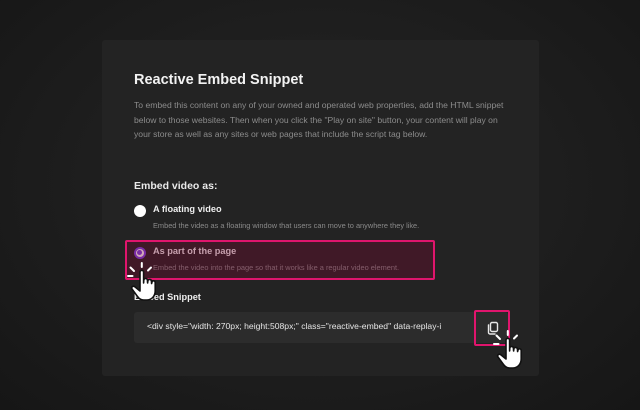  What do you see at coordinates (176, 186) in the screenshot?
I see `embed-as-label: Embed video as:` at bounding box center [176, 186].